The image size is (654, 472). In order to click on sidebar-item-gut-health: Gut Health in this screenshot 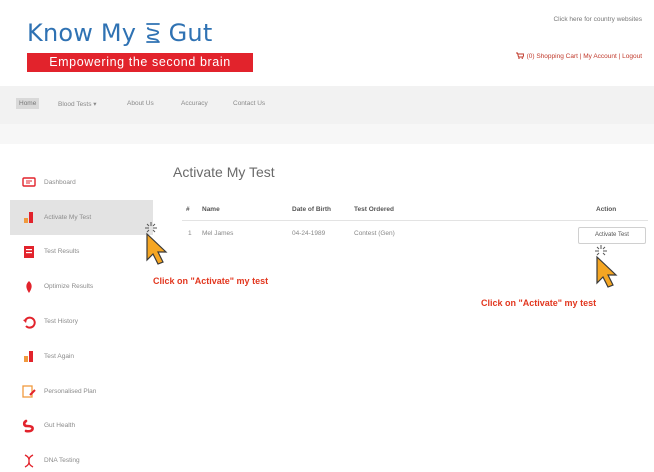, I will do `click(81, 426)`.